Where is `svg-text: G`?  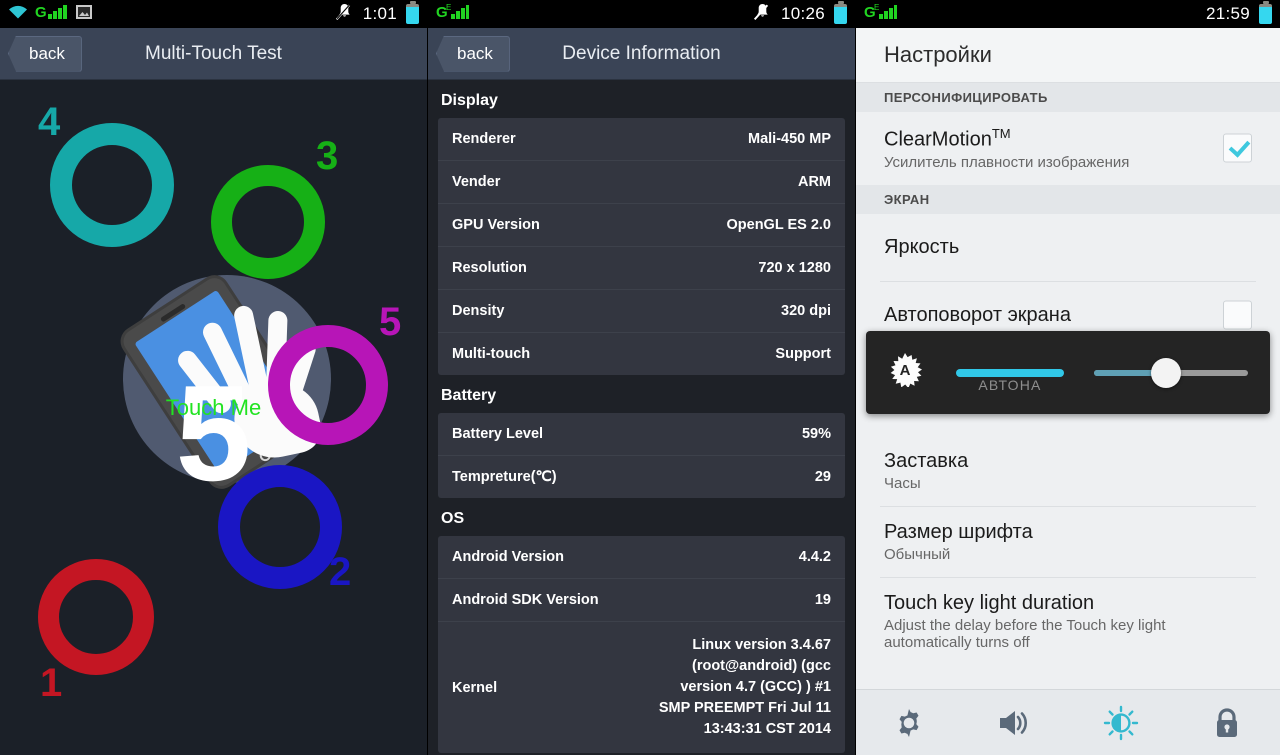
svg-text: G is located at coordinates (41, 12).